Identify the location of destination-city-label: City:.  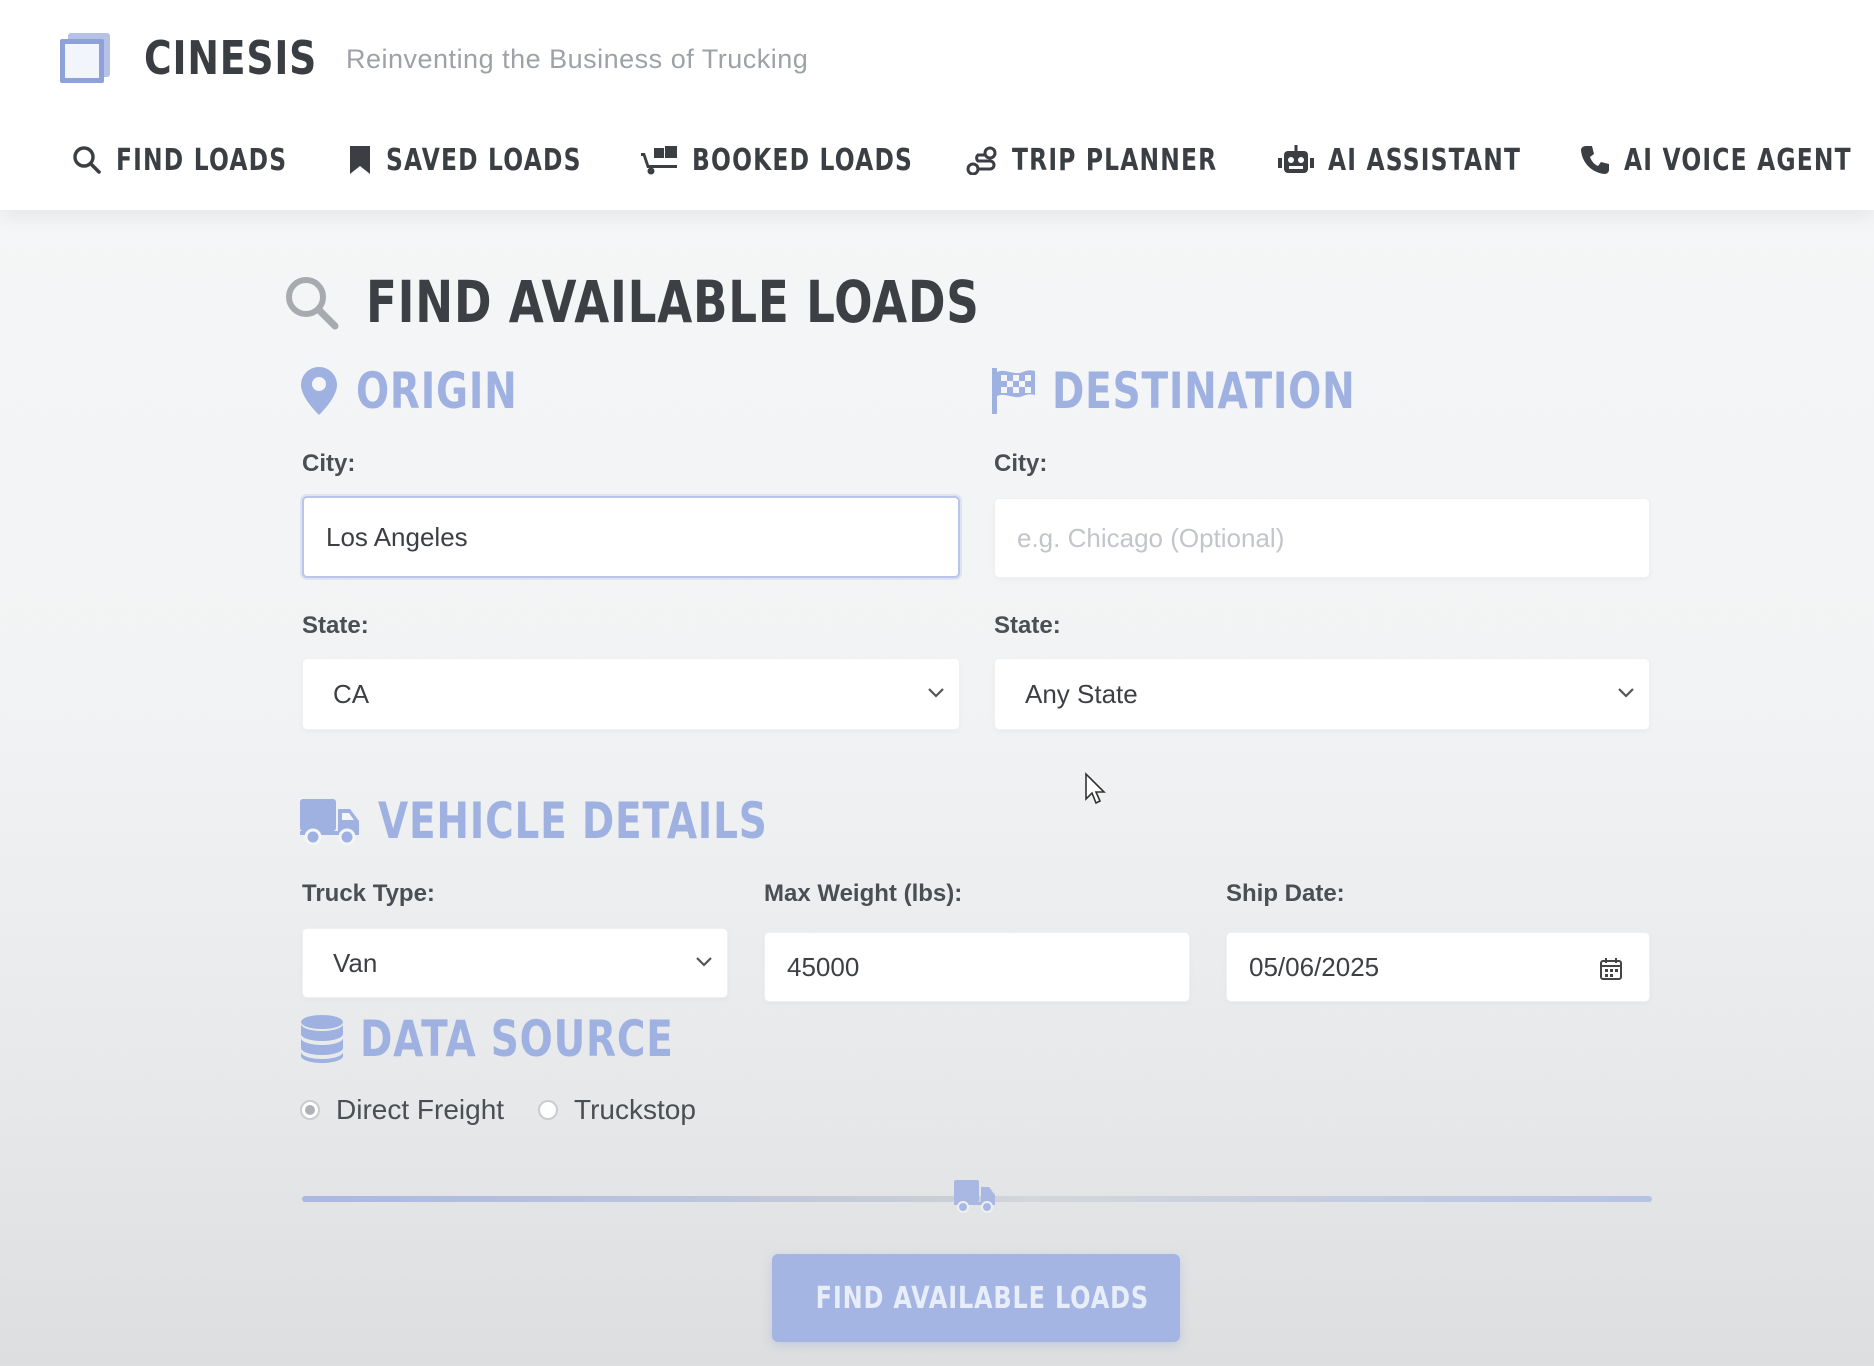
(1021, 463).